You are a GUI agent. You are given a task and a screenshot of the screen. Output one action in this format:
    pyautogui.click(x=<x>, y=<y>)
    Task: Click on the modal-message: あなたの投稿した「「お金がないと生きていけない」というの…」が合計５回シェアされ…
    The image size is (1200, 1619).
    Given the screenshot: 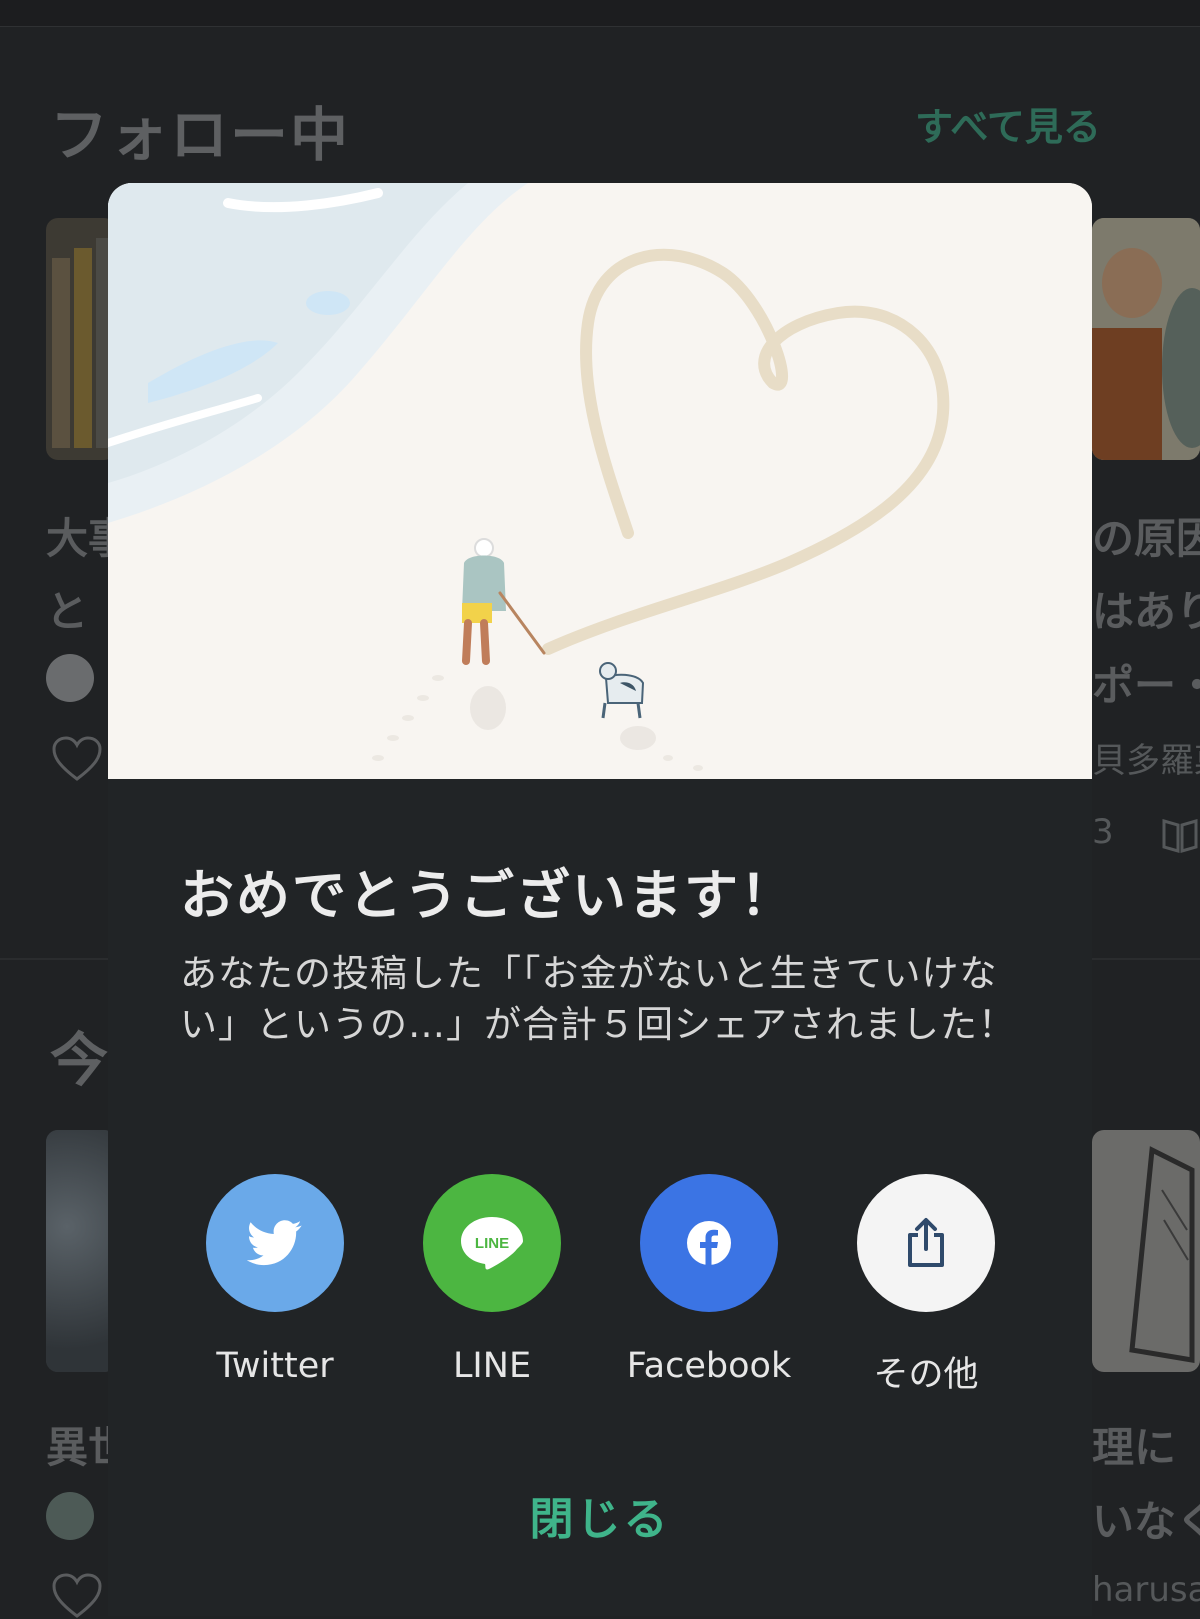 What is the action you would take?
    pyautogui.click(x=598, y=999)
    